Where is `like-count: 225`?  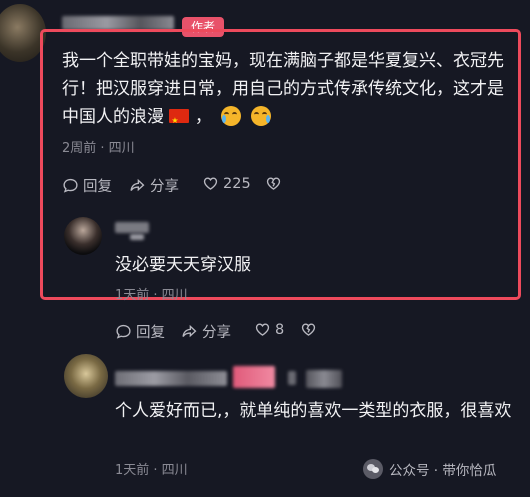
like-count: 225 is located at coordinates (237, 183).